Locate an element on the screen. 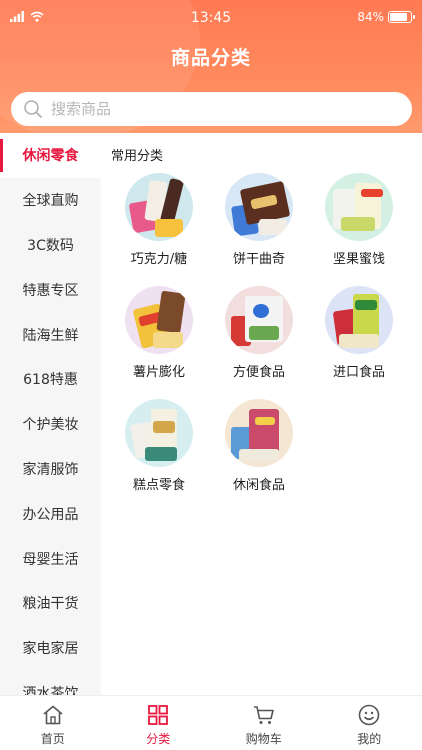 This screenshot has width=422, height=750. category-label: 饼干曲奇 is located at coordinates (258, 259).